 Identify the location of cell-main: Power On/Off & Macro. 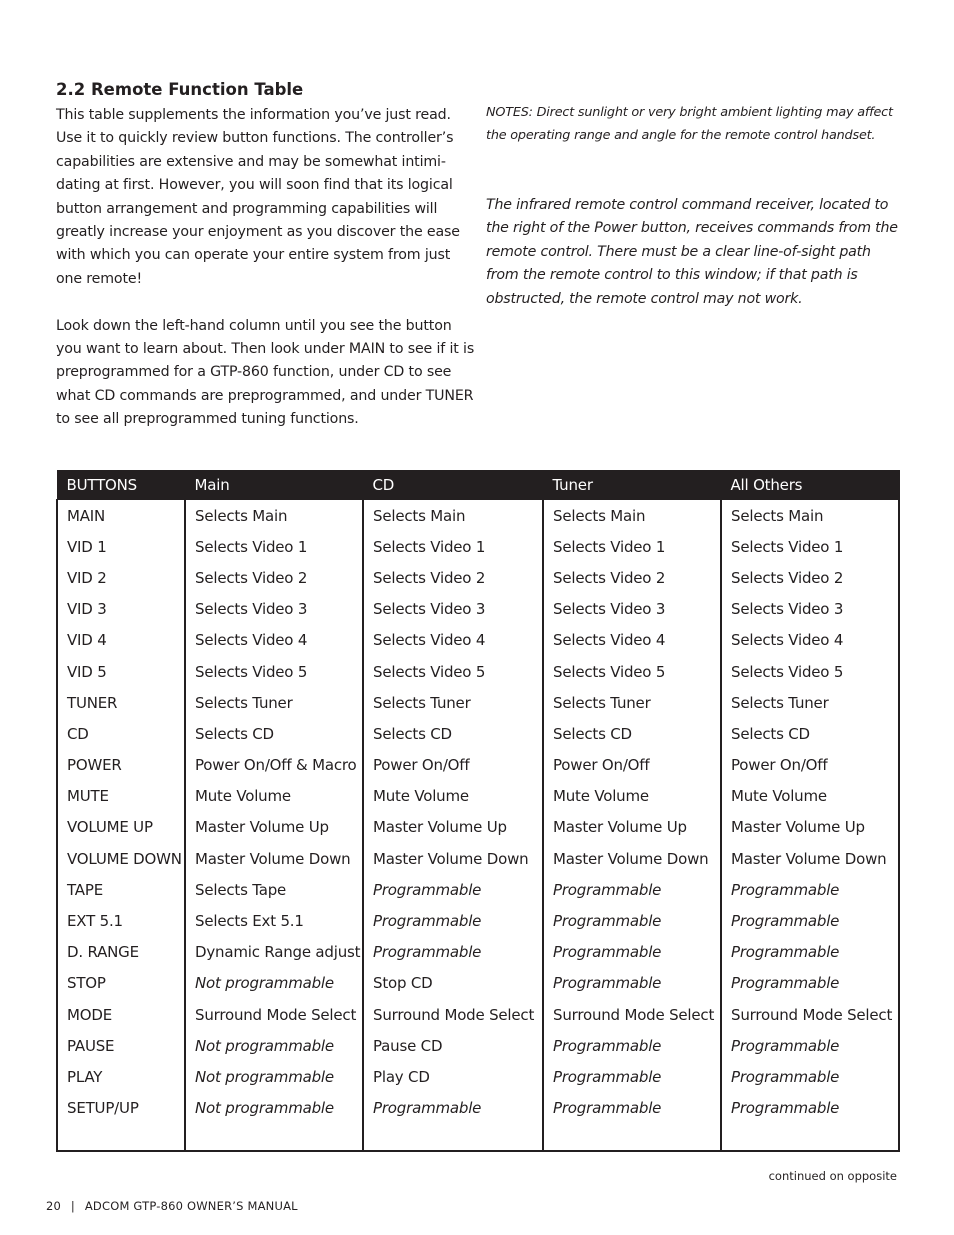
(274, 765).